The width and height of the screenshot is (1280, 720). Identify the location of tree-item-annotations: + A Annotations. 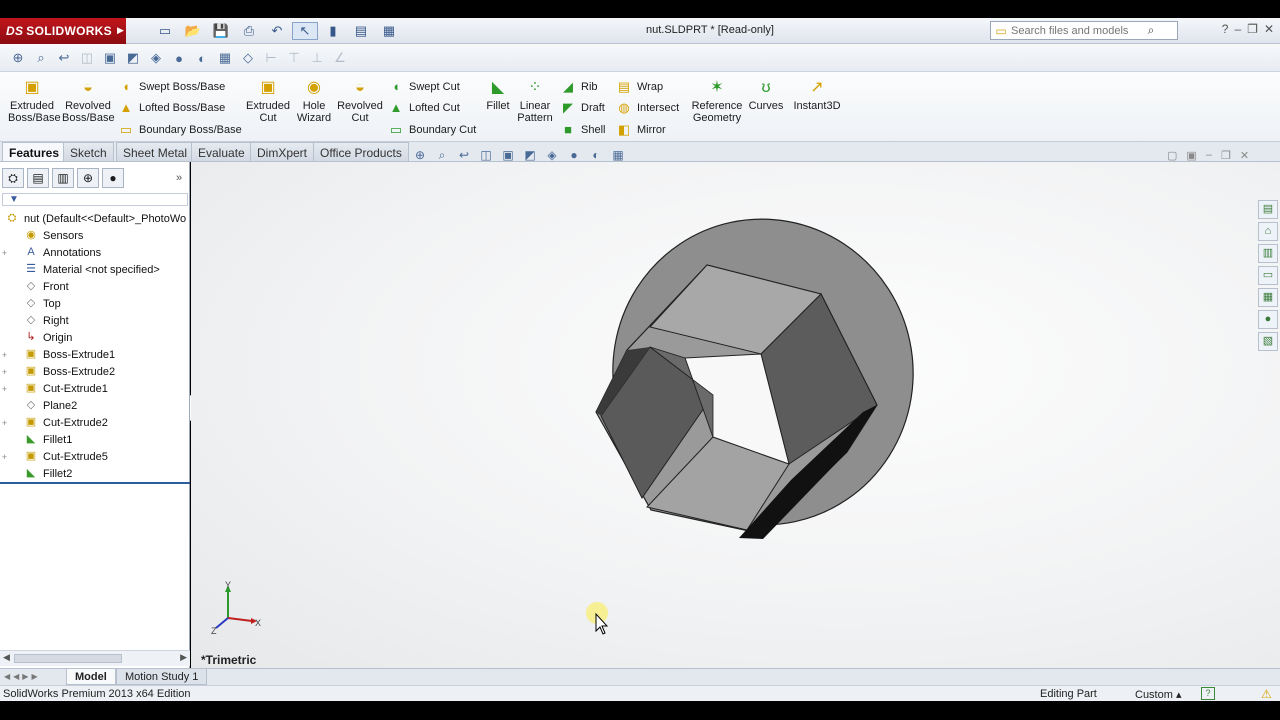
(95, 252).